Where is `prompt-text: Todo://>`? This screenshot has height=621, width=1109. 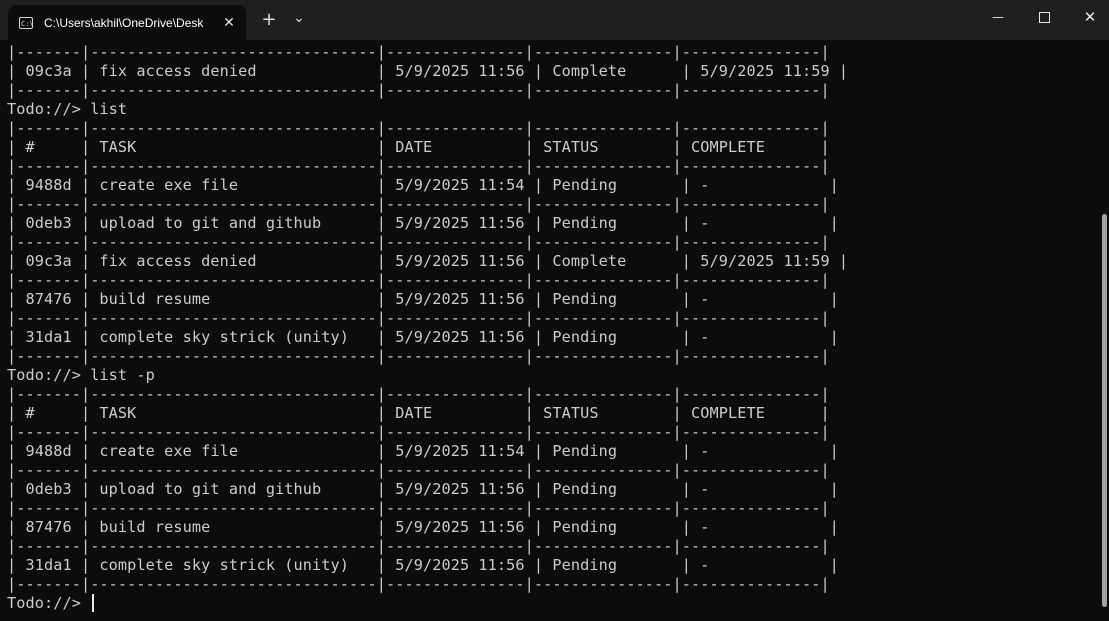
prompt-text: Todo://> is located at coordinates (49, 603).